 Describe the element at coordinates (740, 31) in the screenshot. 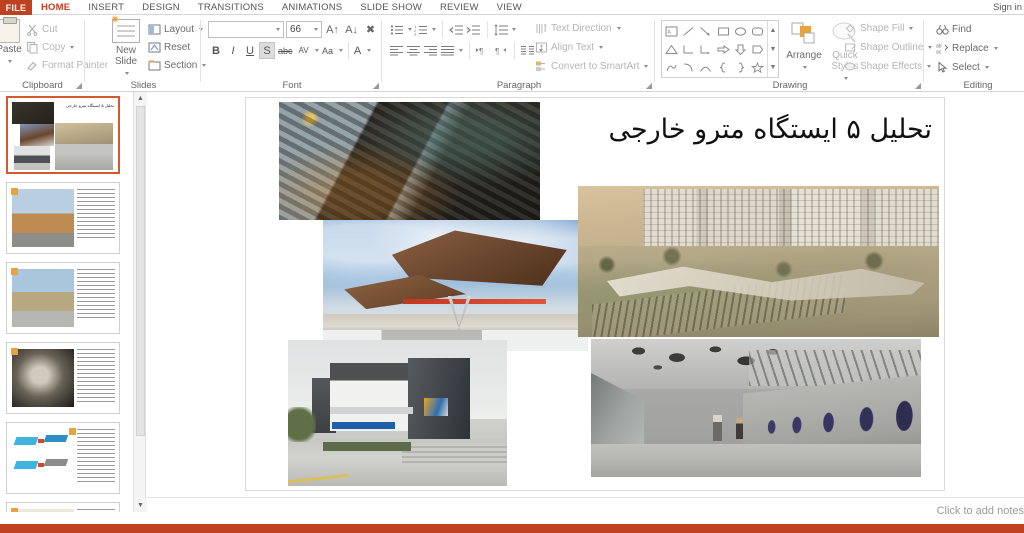

I see `shape-oval-icon` at that location.